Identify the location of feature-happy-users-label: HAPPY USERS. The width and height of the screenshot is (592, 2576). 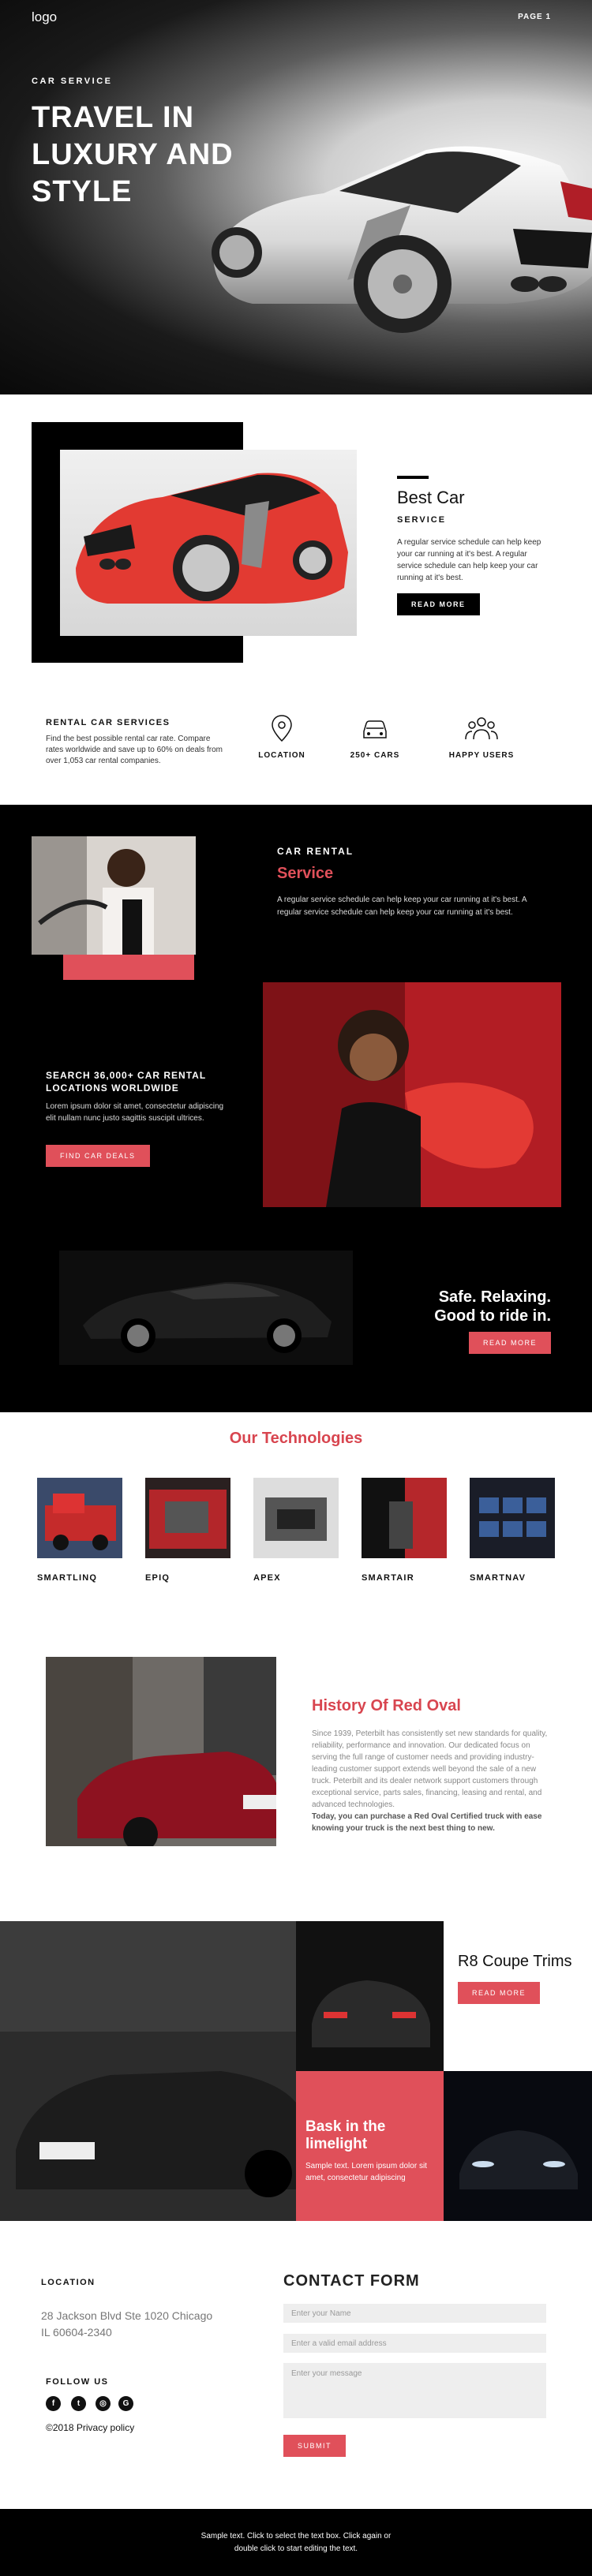
(481, 755).